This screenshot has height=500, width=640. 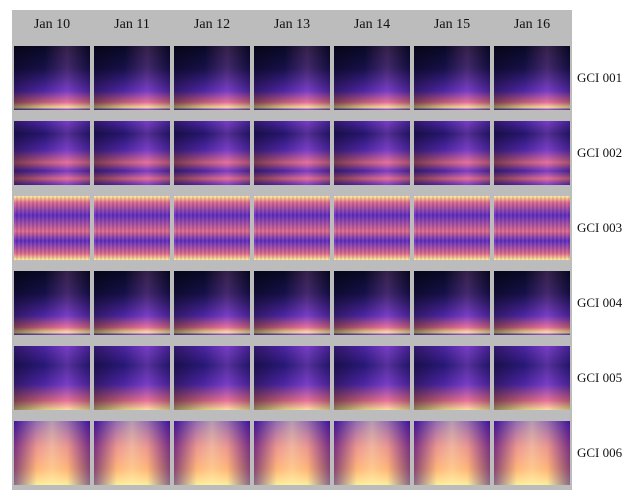 What do you see at coordinates (132, 24) in the screenshot?
I see `date-header-label: Jan 11` at bounding box center [132, 24].